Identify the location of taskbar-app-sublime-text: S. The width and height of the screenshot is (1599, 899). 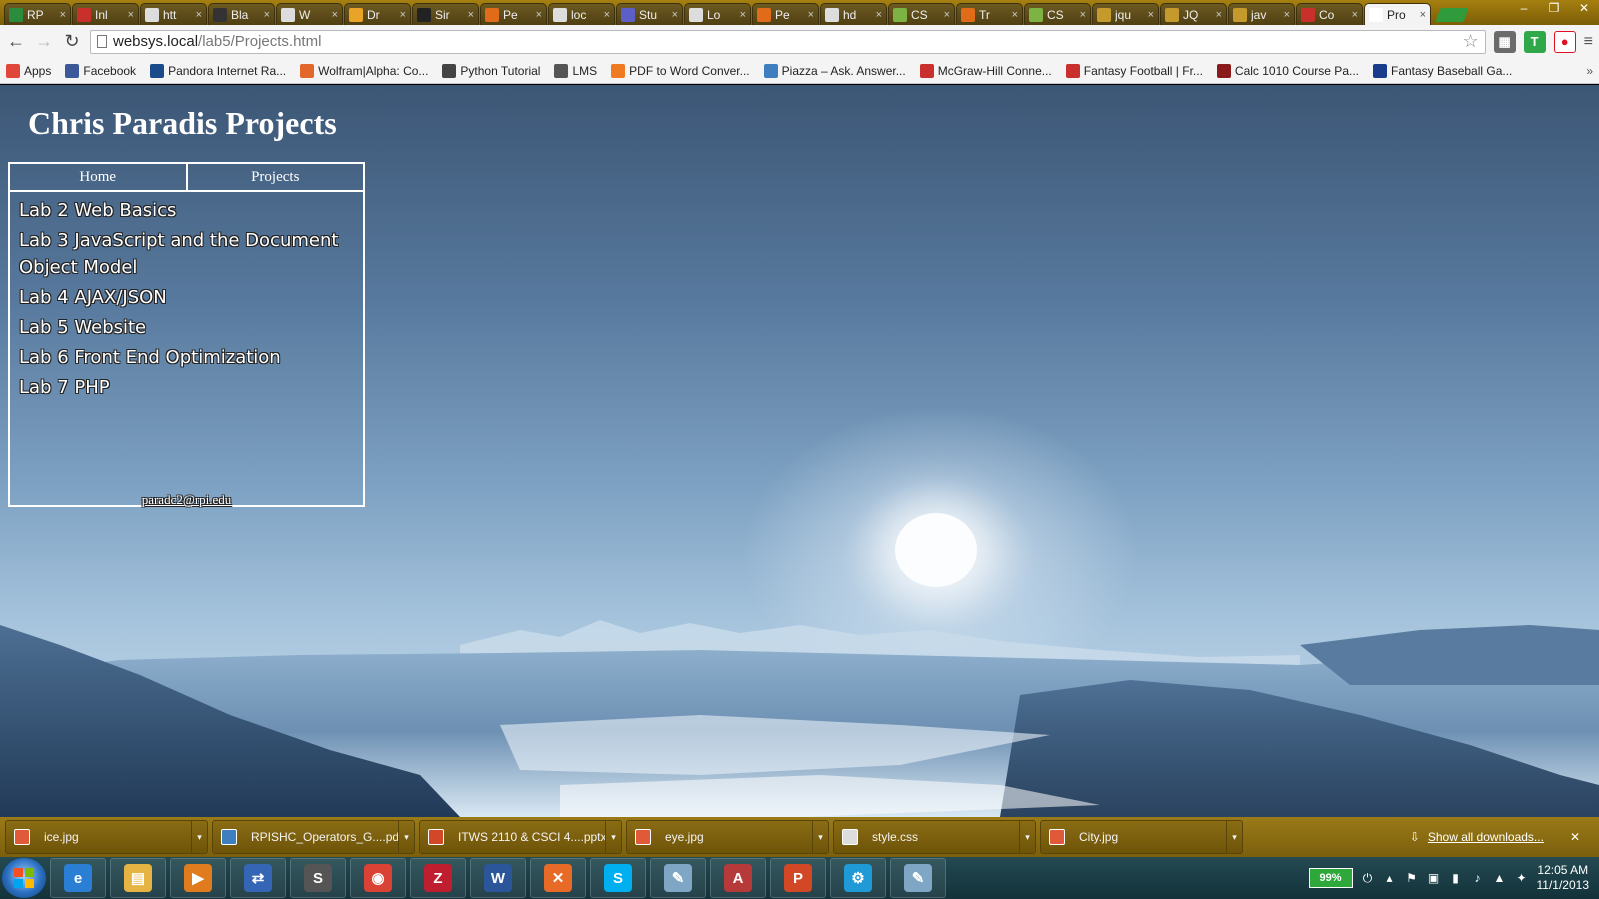
(318, 878).